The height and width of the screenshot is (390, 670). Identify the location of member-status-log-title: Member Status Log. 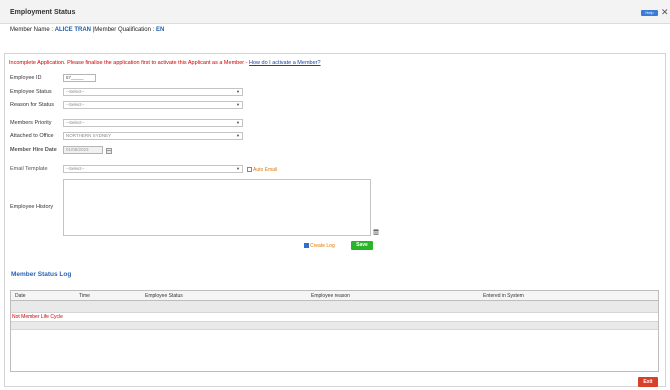
(41, 274).